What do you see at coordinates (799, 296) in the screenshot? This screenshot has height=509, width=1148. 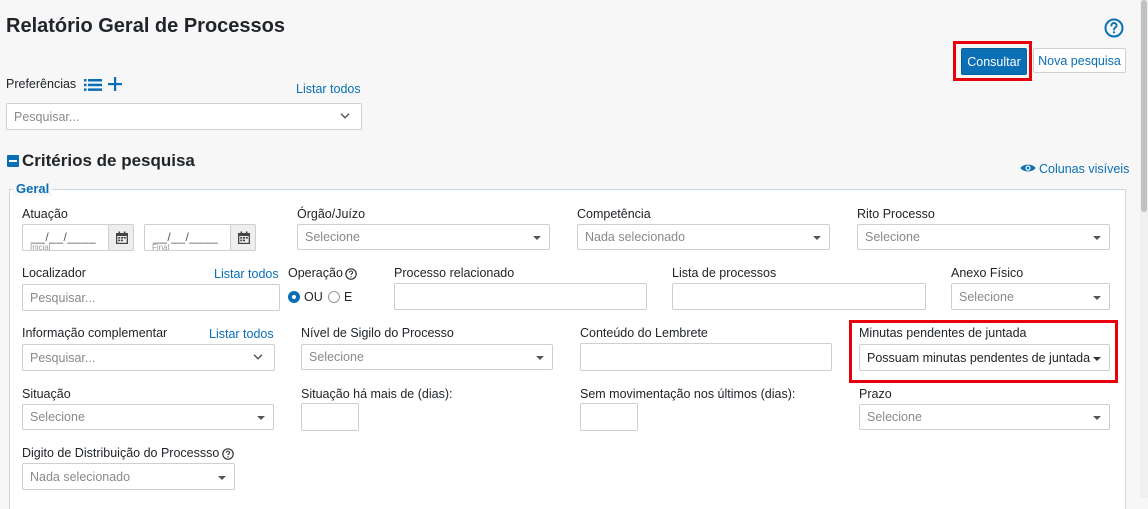 I see `lista-processos-input` at bounding box center [799, 296].